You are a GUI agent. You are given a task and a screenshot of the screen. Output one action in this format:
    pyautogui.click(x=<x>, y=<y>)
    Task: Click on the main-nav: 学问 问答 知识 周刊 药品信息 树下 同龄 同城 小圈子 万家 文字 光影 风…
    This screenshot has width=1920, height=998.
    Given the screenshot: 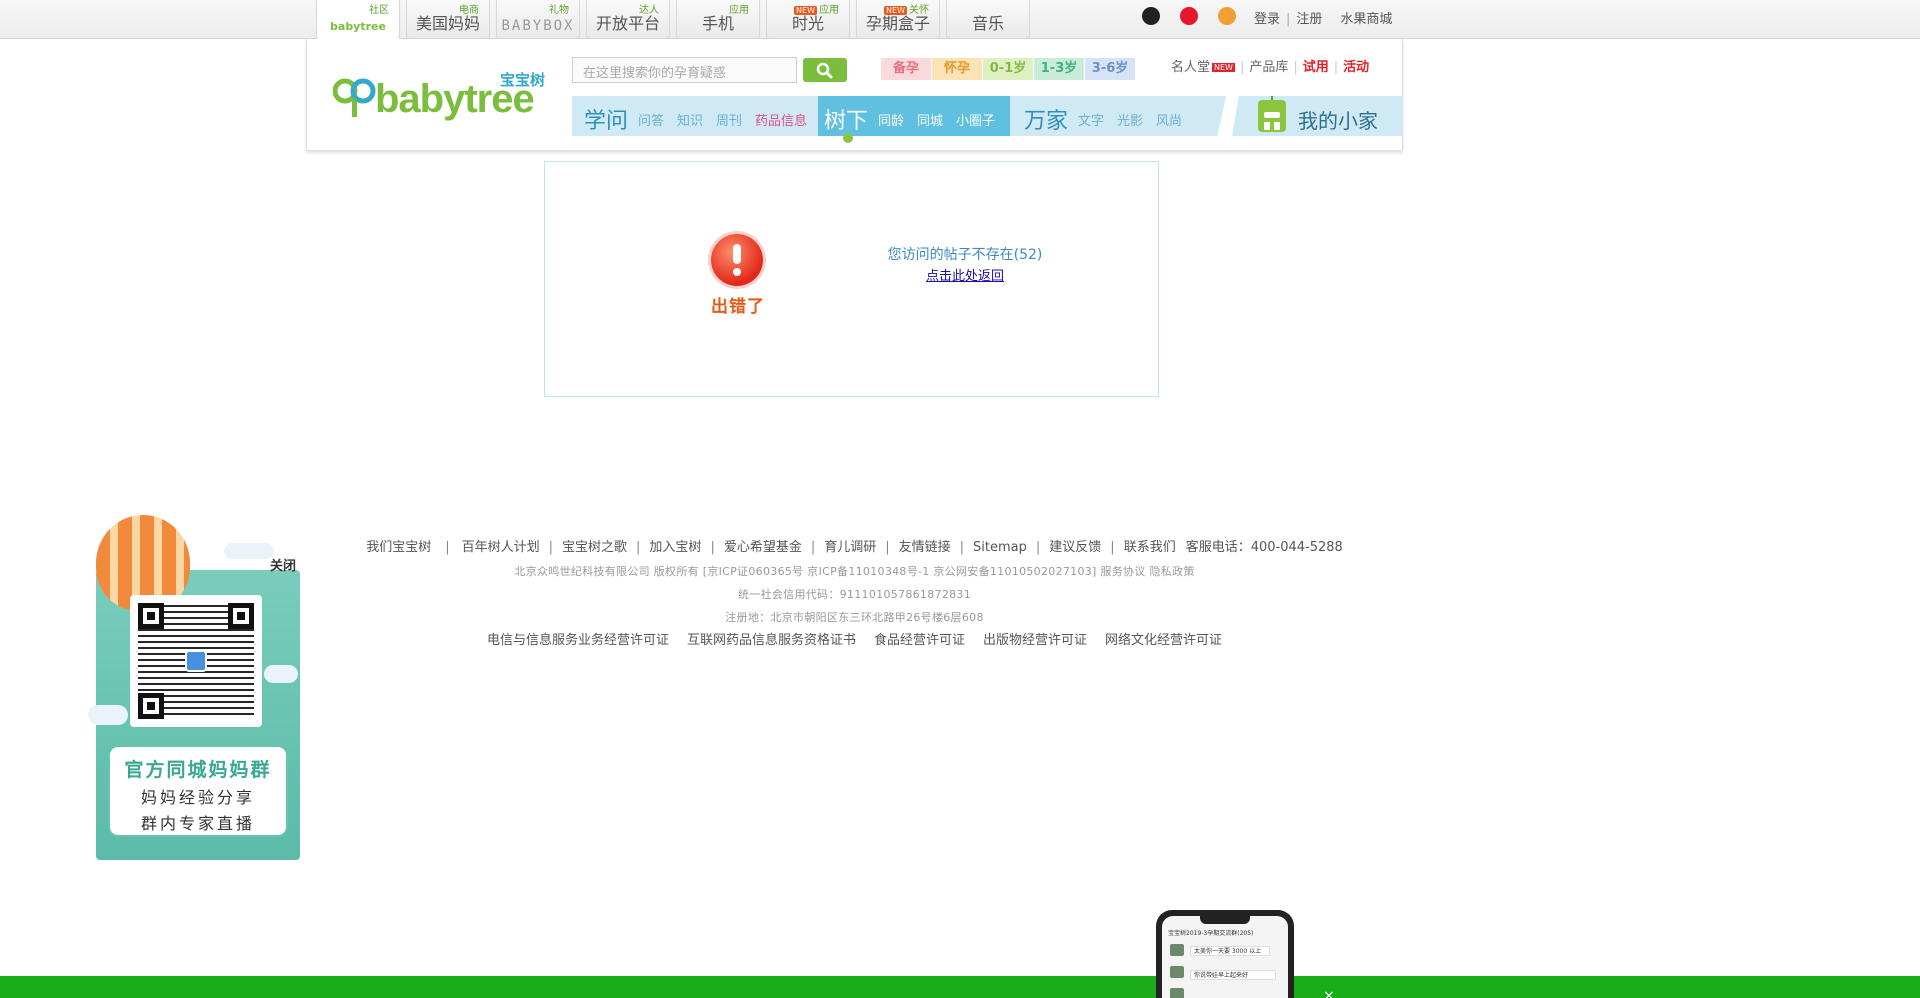 What is the action you would take?
    pyautogui.click(x=987, y=119)
    